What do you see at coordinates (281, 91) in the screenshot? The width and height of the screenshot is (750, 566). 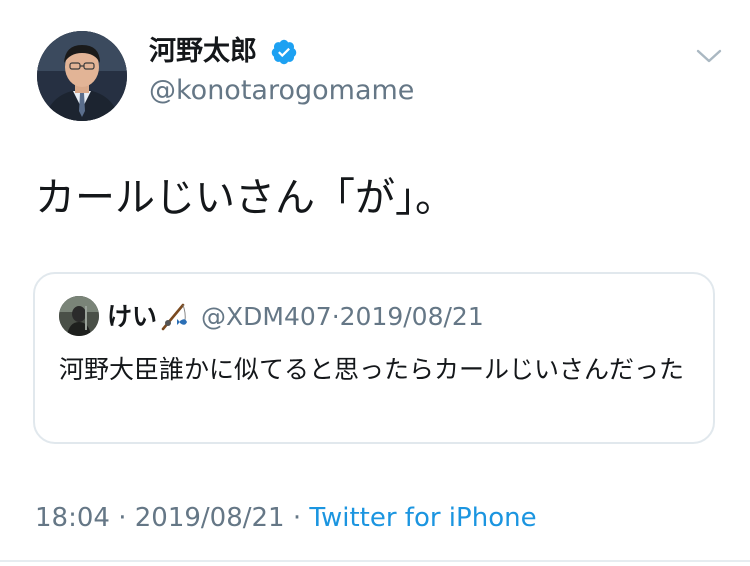 I see `author-handle: @konotarogomame` at bounding box center [281, 91].